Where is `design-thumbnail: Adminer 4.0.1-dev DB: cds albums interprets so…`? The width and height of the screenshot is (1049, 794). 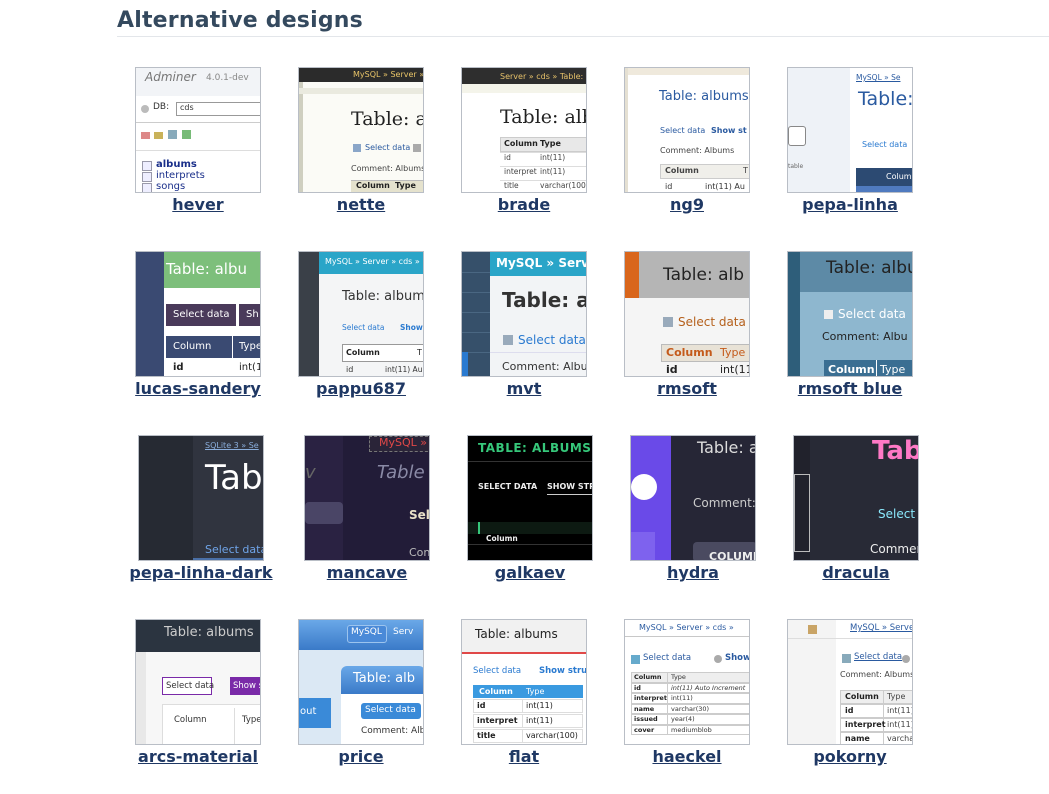 design-thumbnail: Adminer 4.0.1-dev DB: cds albums interprets so… is located at coordinates (198, 130).